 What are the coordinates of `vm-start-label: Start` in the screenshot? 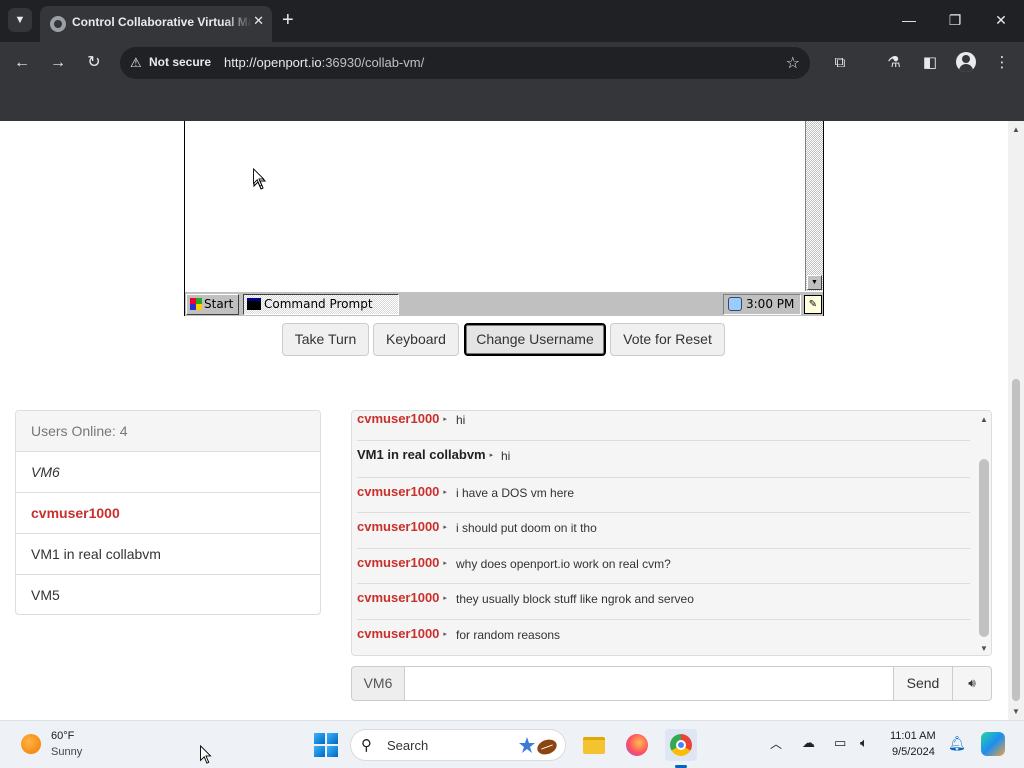 It's located at (219, 304).